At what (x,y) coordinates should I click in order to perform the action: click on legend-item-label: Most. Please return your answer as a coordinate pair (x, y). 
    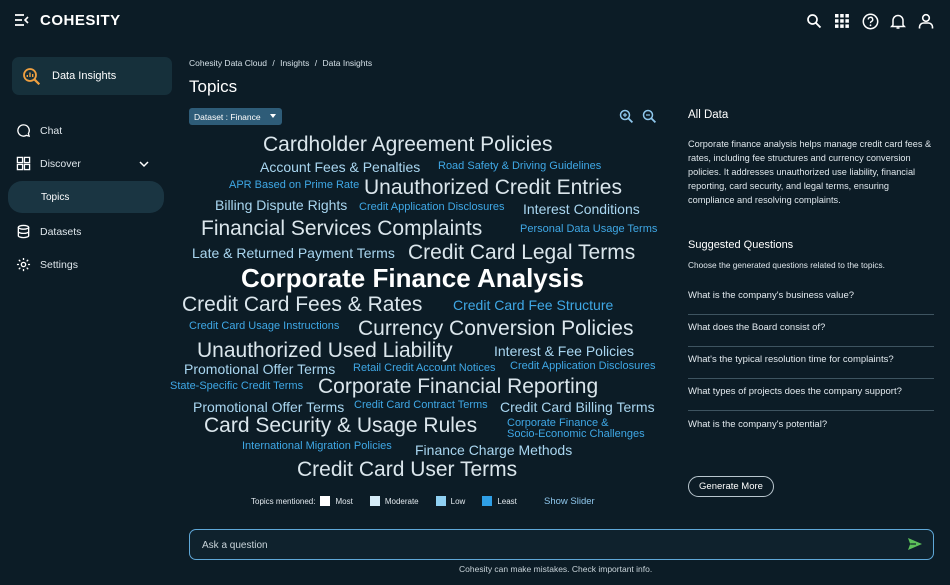
    Looking at the image, I should click on (344, 501).